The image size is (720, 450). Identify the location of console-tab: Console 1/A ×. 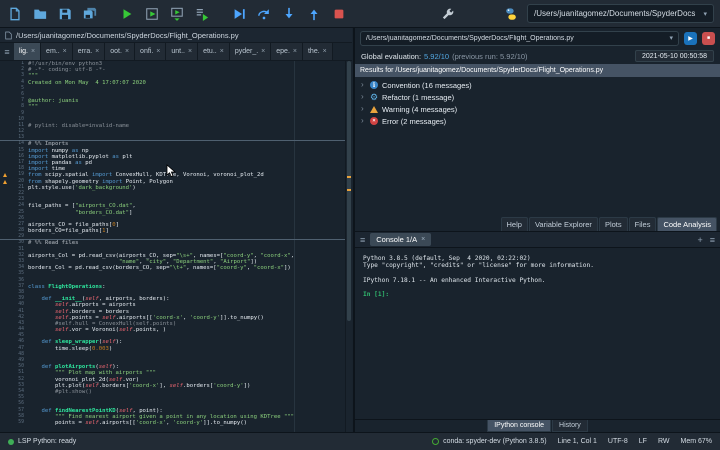
(401, 239).